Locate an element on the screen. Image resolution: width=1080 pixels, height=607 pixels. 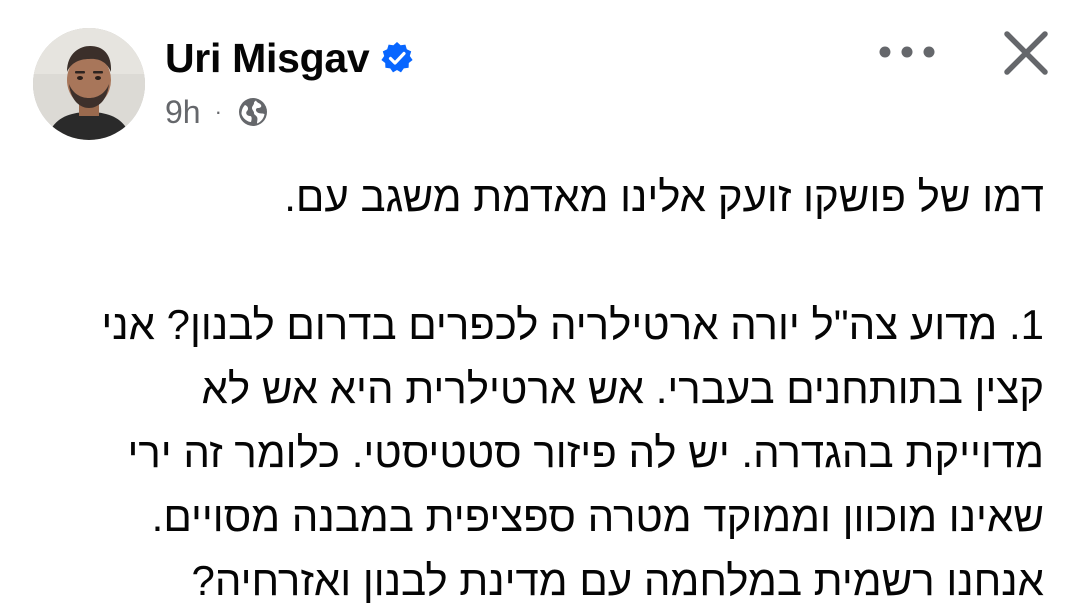
verified-badge-icon is located at coordinates (397, 58).